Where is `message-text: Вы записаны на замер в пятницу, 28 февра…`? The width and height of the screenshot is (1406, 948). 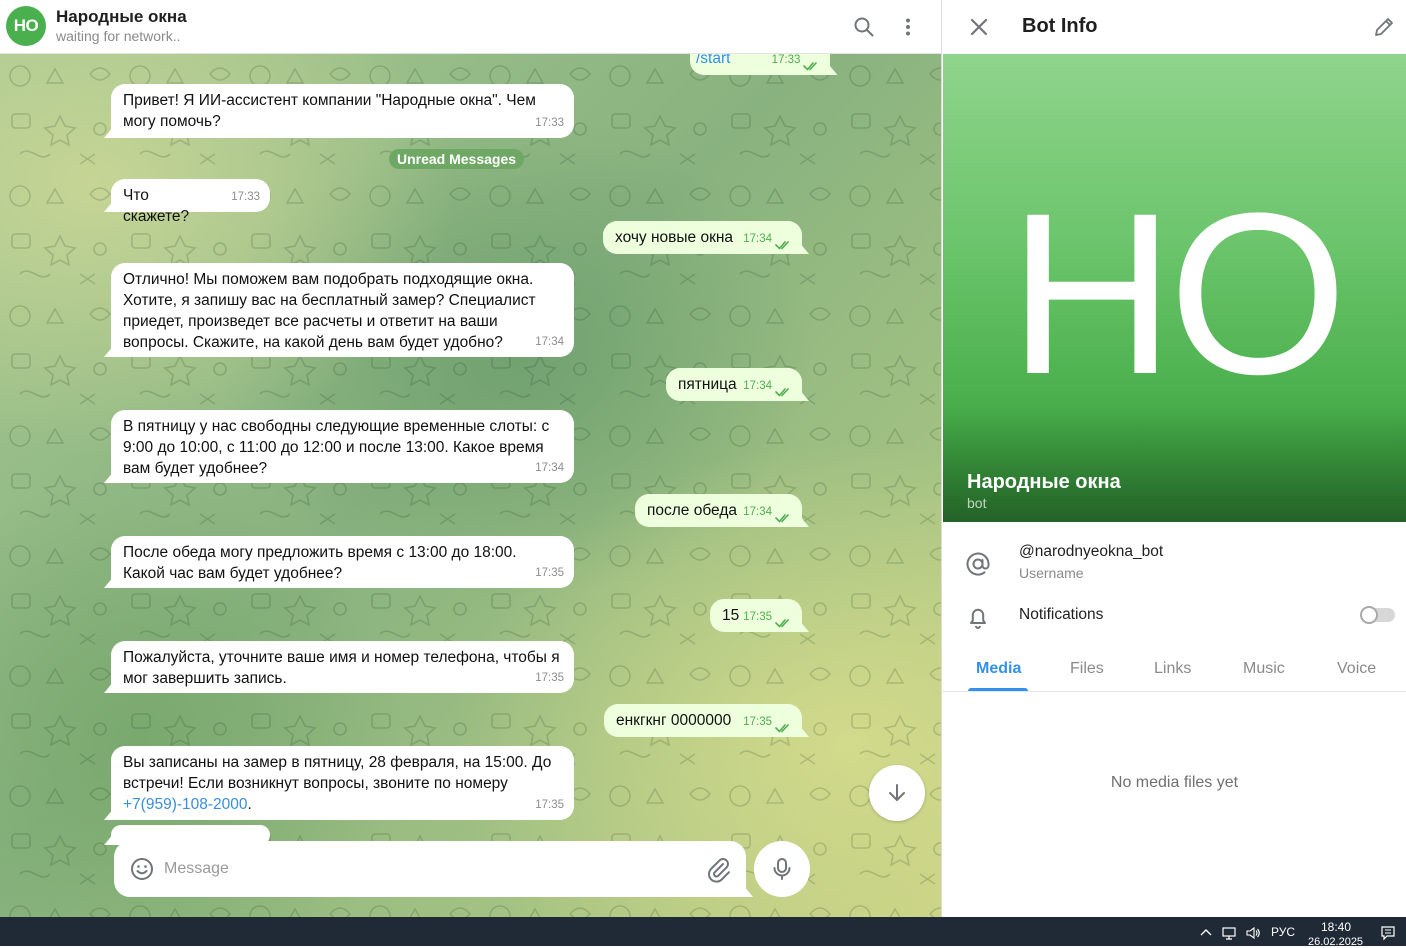 message-text: Вы записаны на замер в пятницу, 28 февра… is located at coordinates (337, 773).